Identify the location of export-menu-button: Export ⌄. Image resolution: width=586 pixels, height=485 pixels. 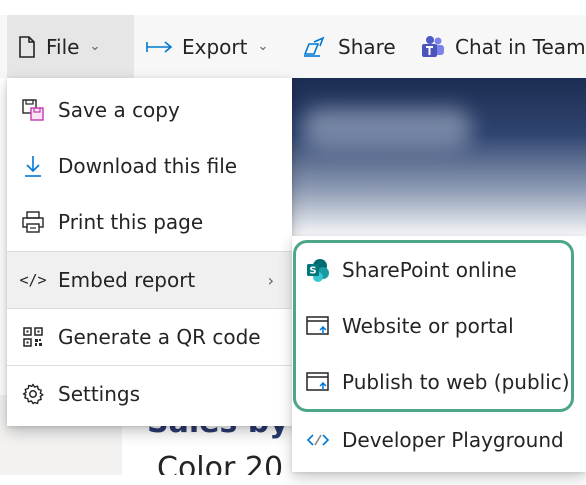
(207, 46).